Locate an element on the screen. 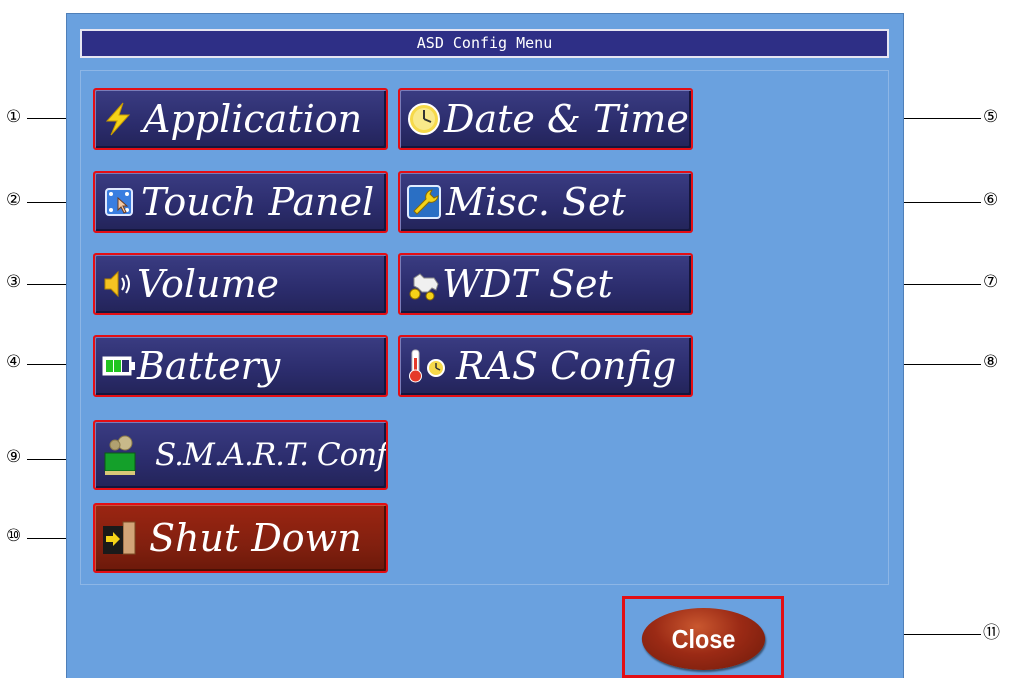 This screenshot has width=1011, height=678. ras-config-button: RAS Config is located at coordinates (545, 366).